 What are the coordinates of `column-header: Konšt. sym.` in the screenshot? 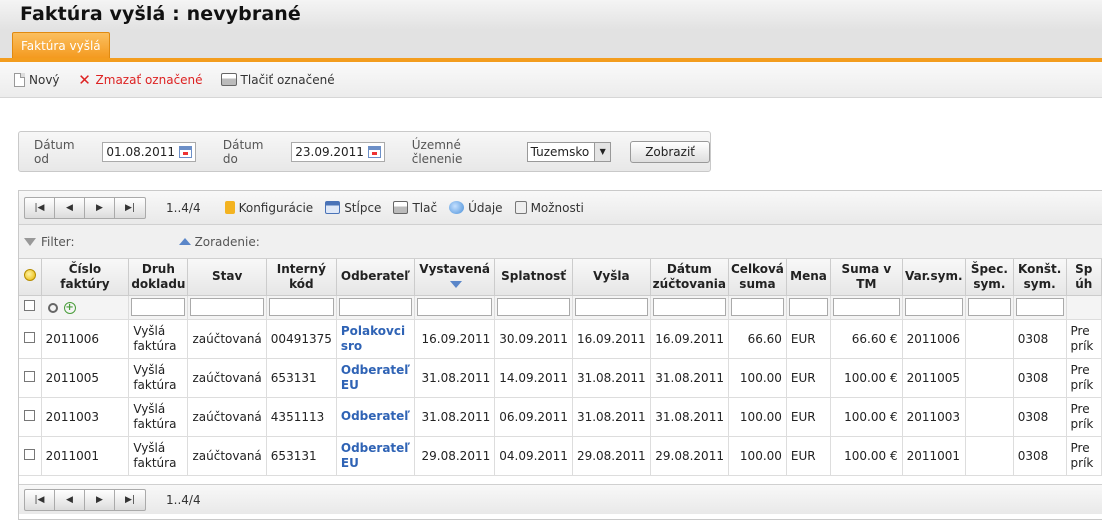 It's located at (1040, 277).